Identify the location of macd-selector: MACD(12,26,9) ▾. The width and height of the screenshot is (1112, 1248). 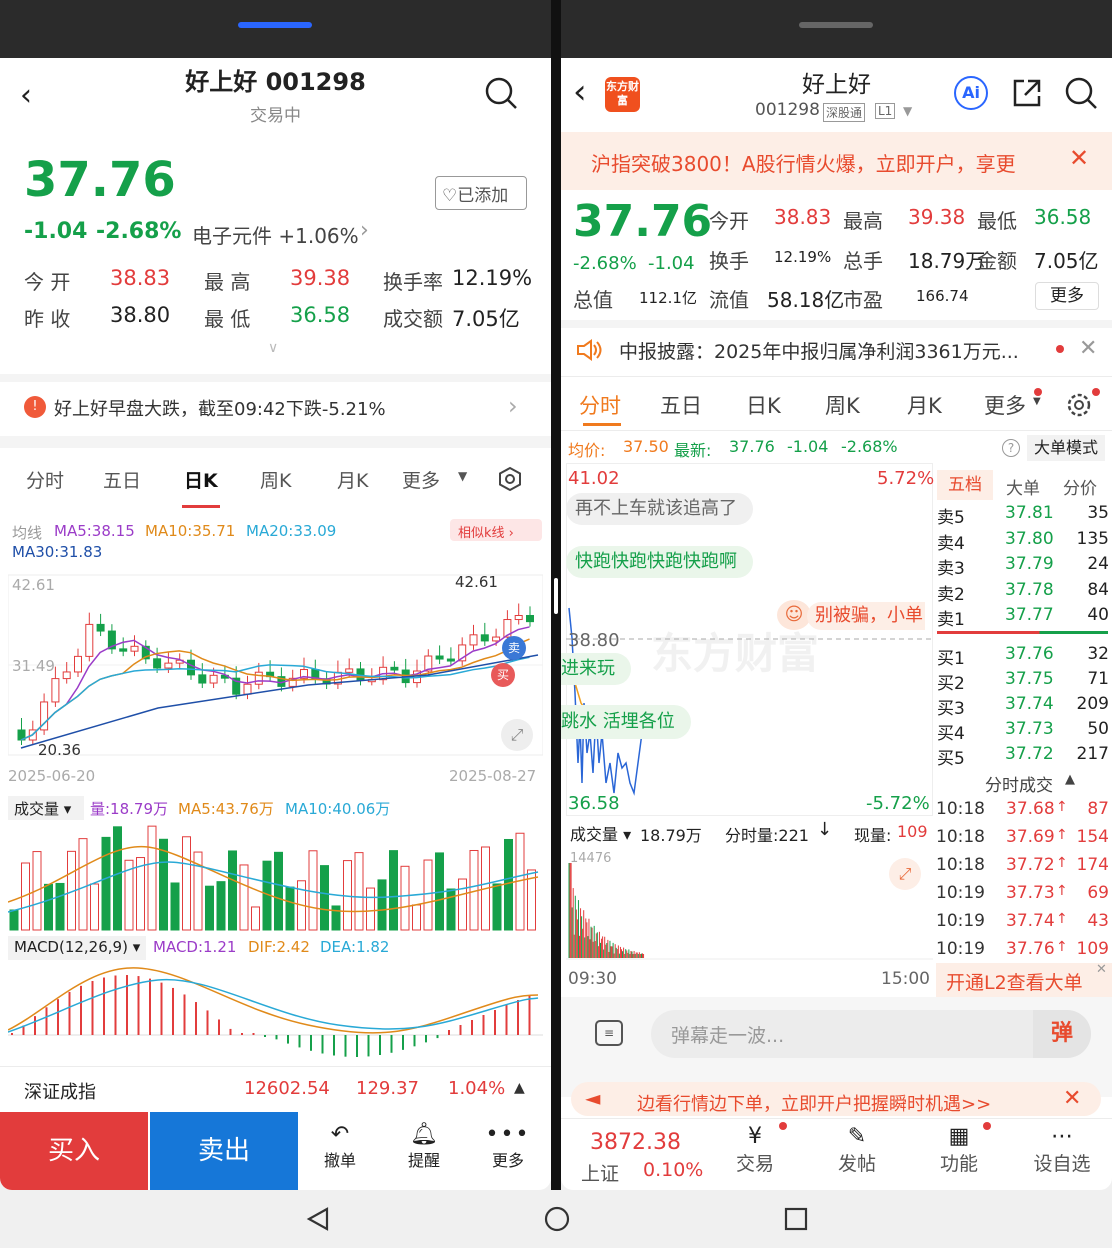
(77, 948).